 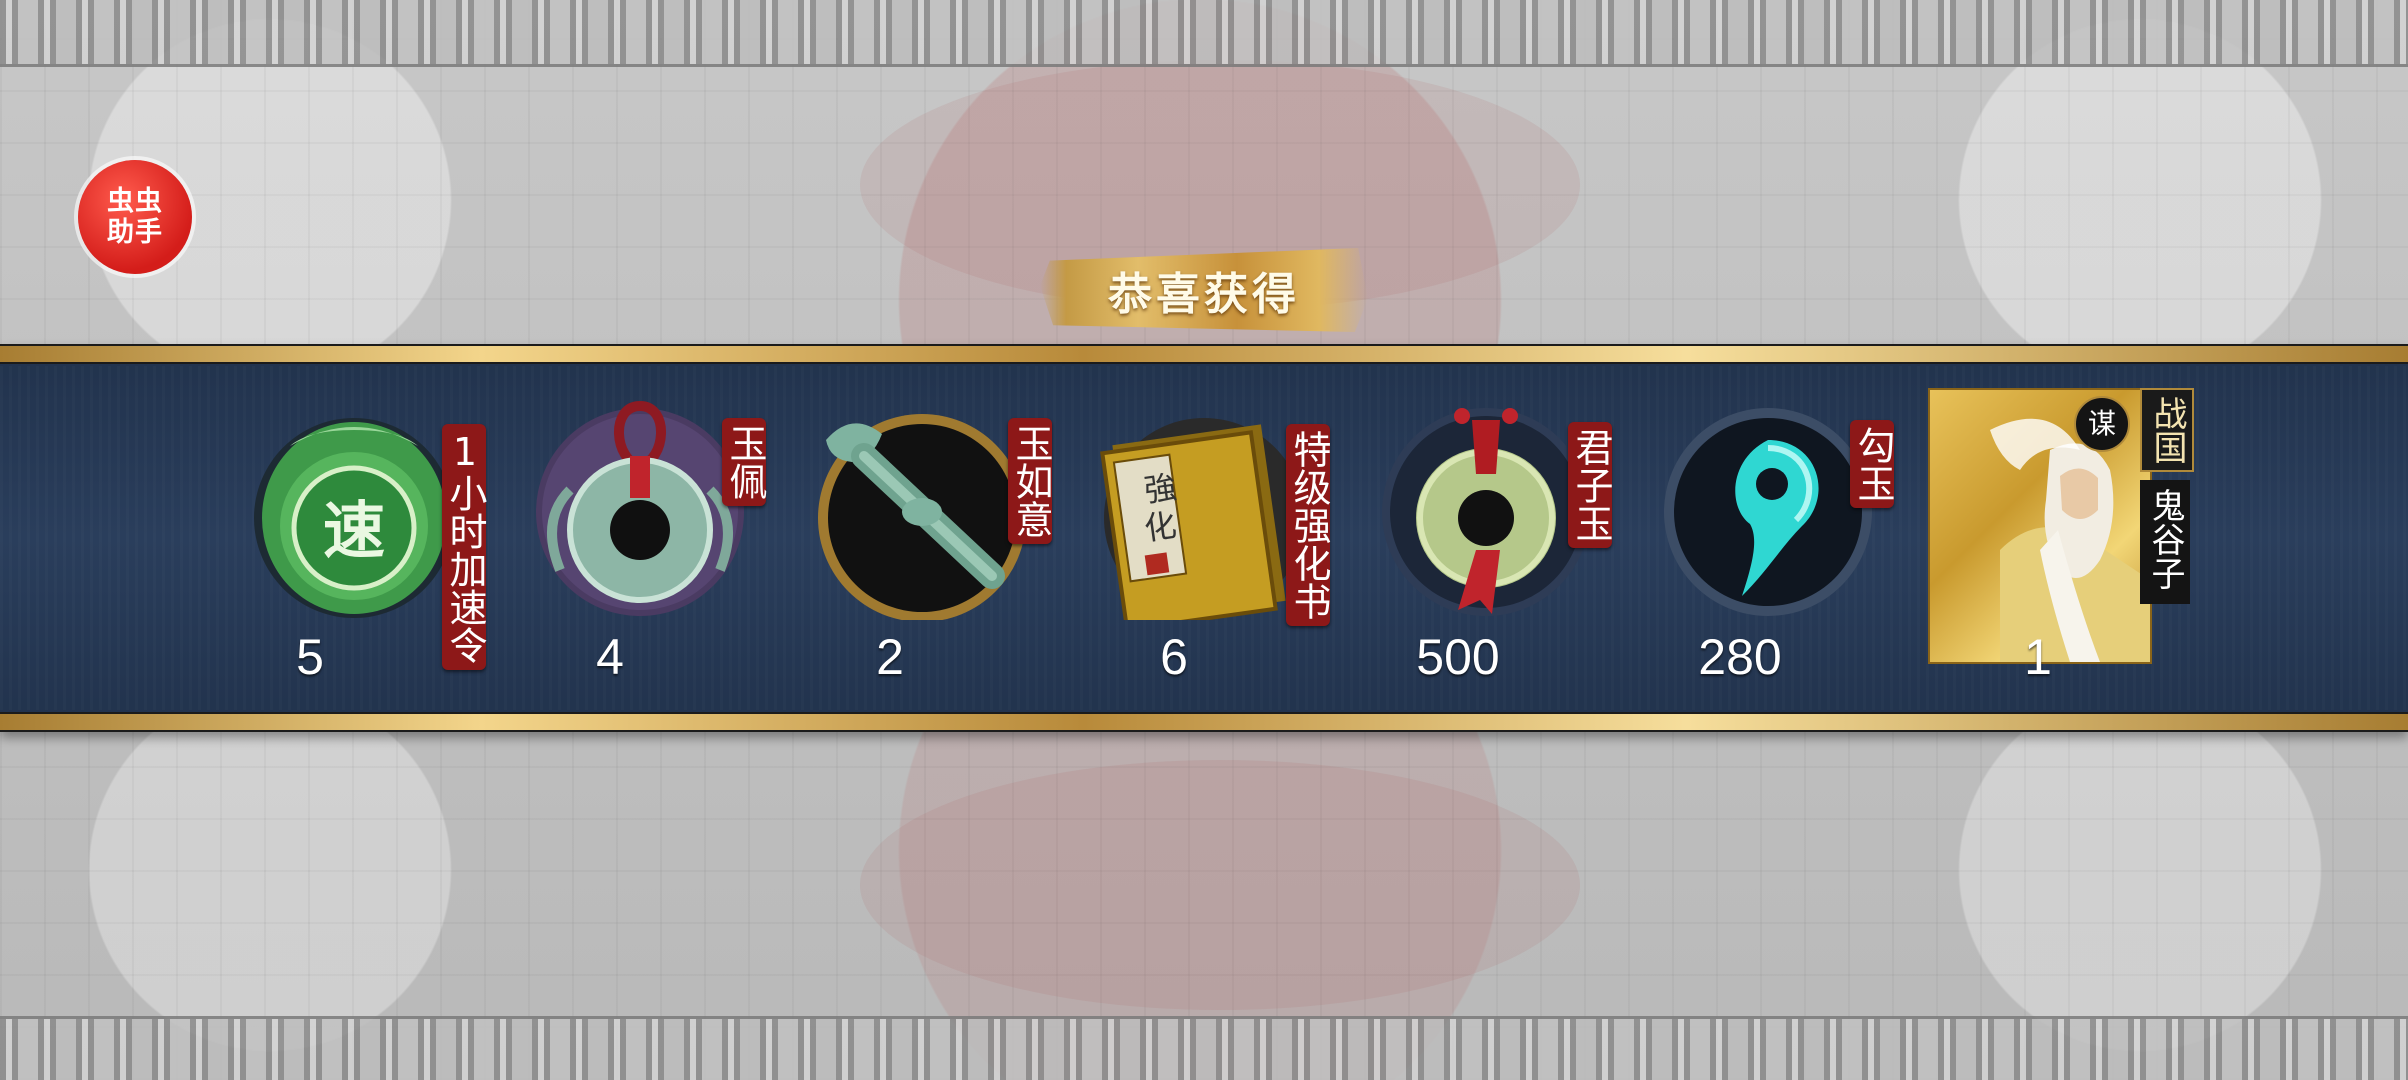 I want to click on background-wheel-bottom, so click(x=1220, y=885).